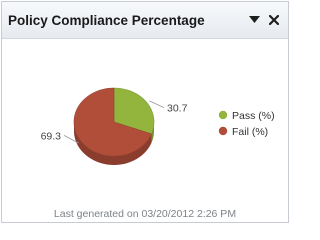 The image size is (320, 240). What do you see at coordinates (157, 104) in the screenshot?
I see `leader-line-pass` at bounding box center [157, 104].